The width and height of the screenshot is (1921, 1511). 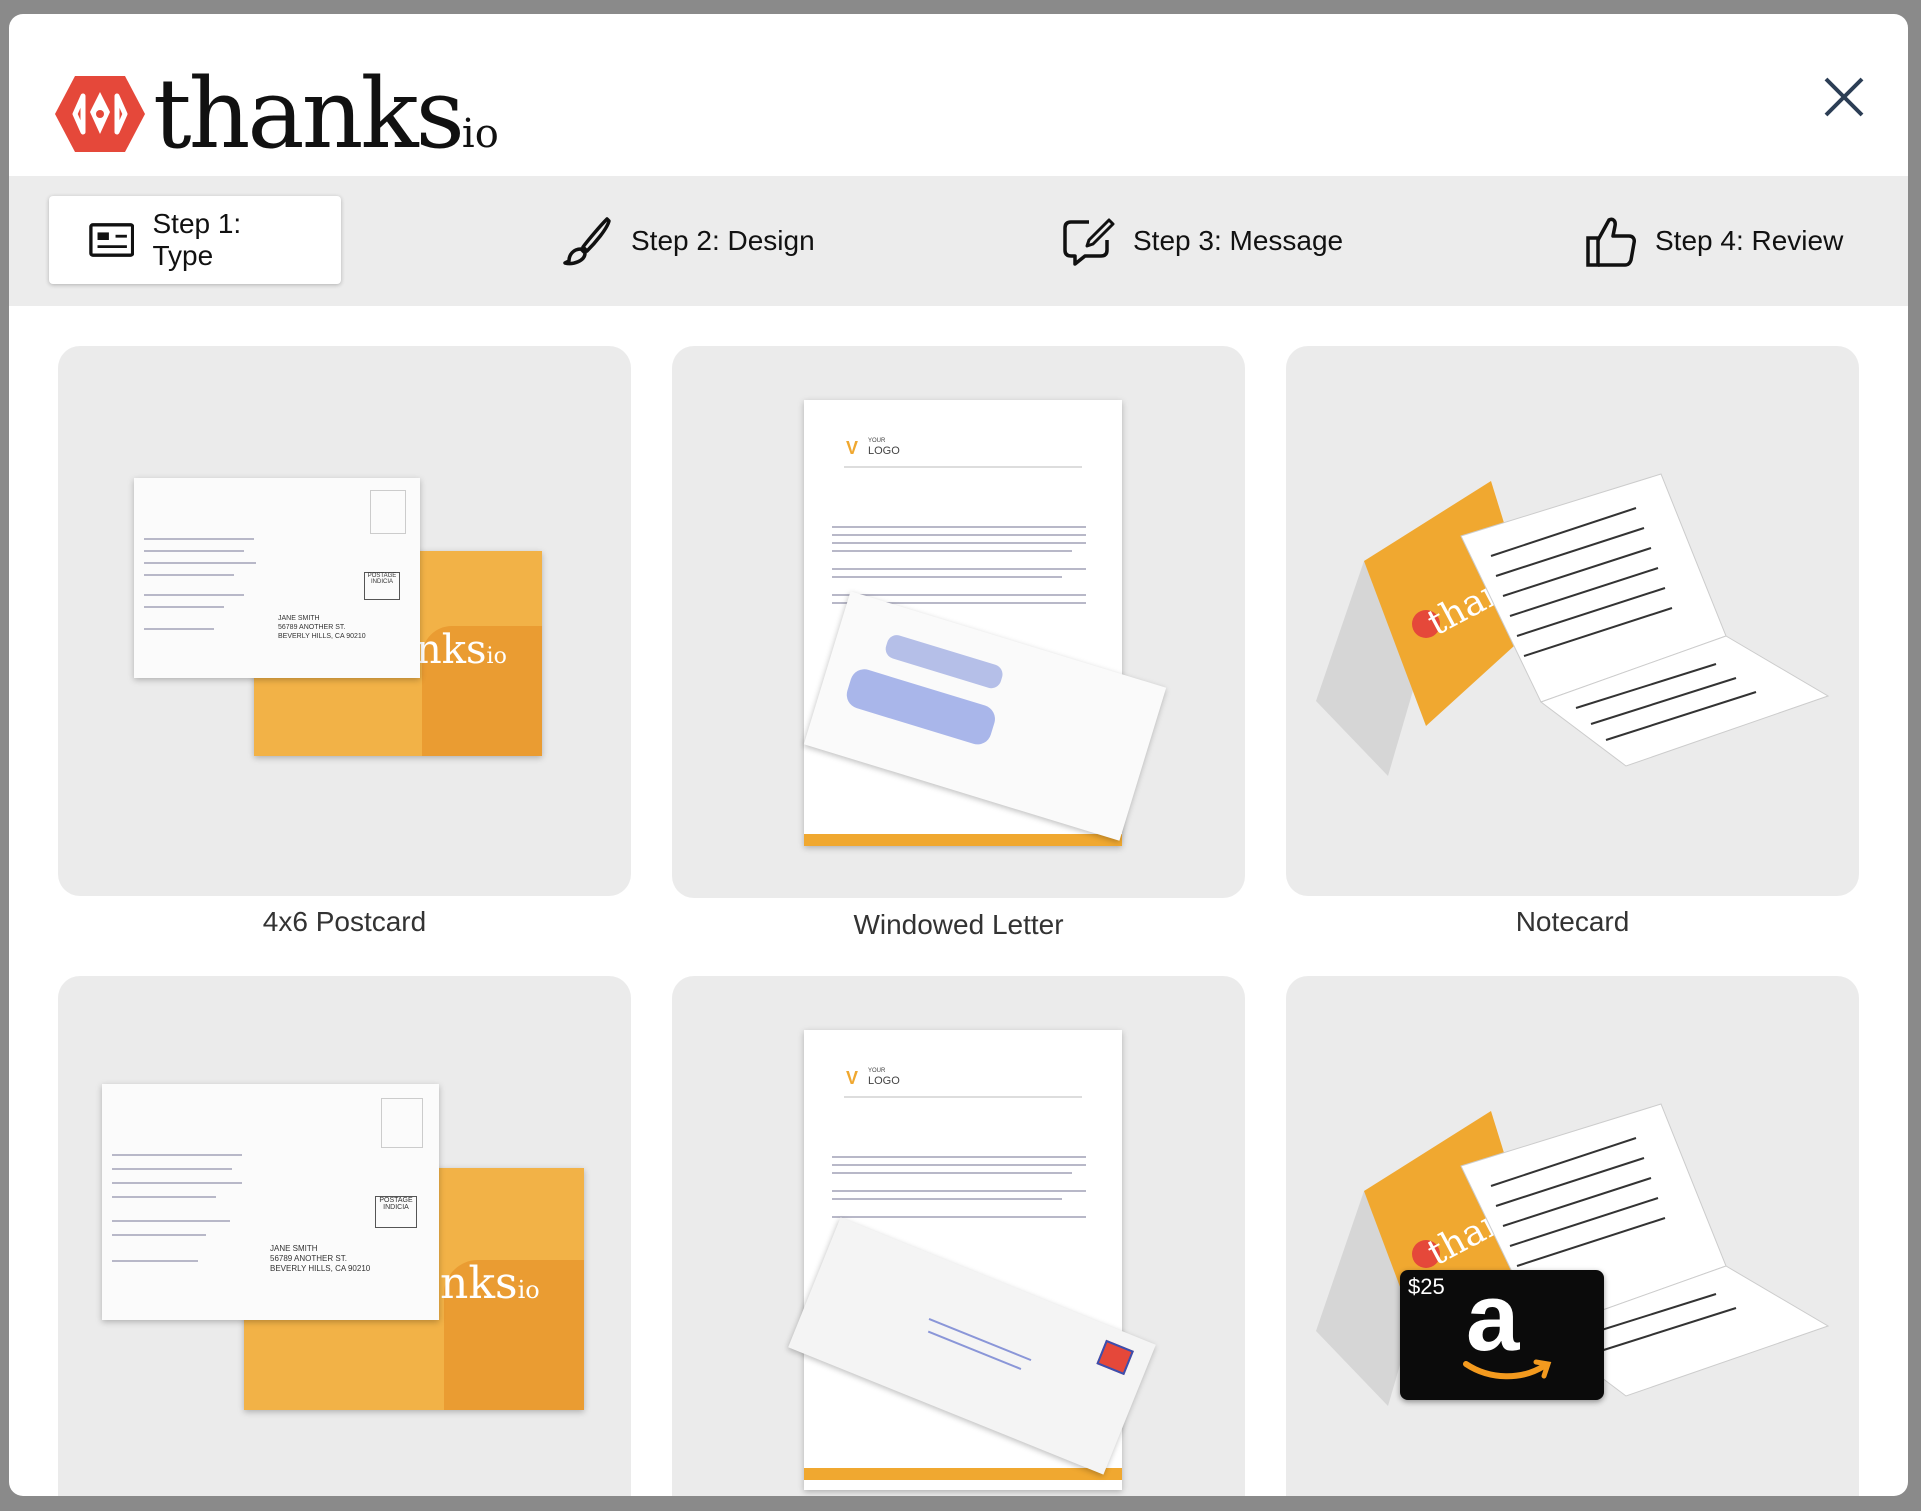 I want to click on notecard-card: thank, so click(x=1572, y=621).